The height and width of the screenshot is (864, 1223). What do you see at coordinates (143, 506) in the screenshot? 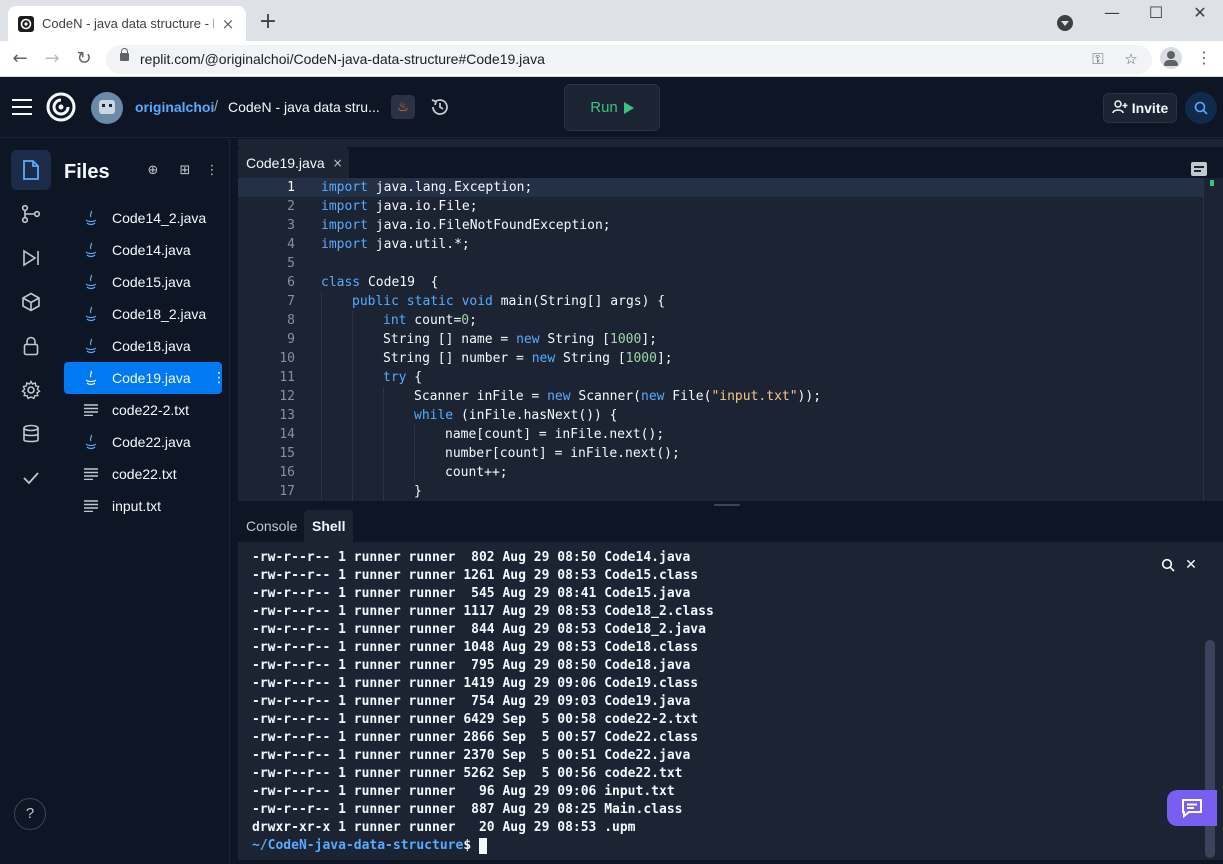
I see `file-item: input.txt` at bounding box center [143, 506].